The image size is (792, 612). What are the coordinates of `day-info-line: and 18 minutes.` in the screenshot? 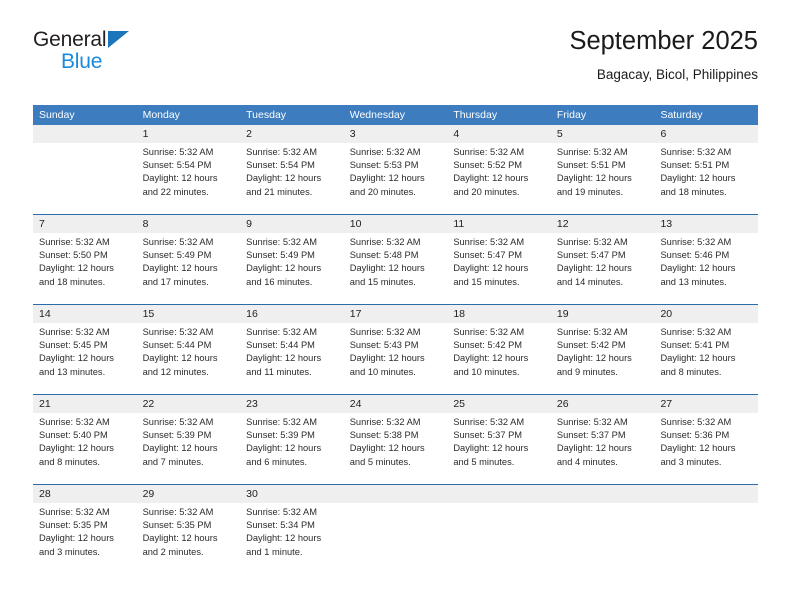 It's located at (72, 281).